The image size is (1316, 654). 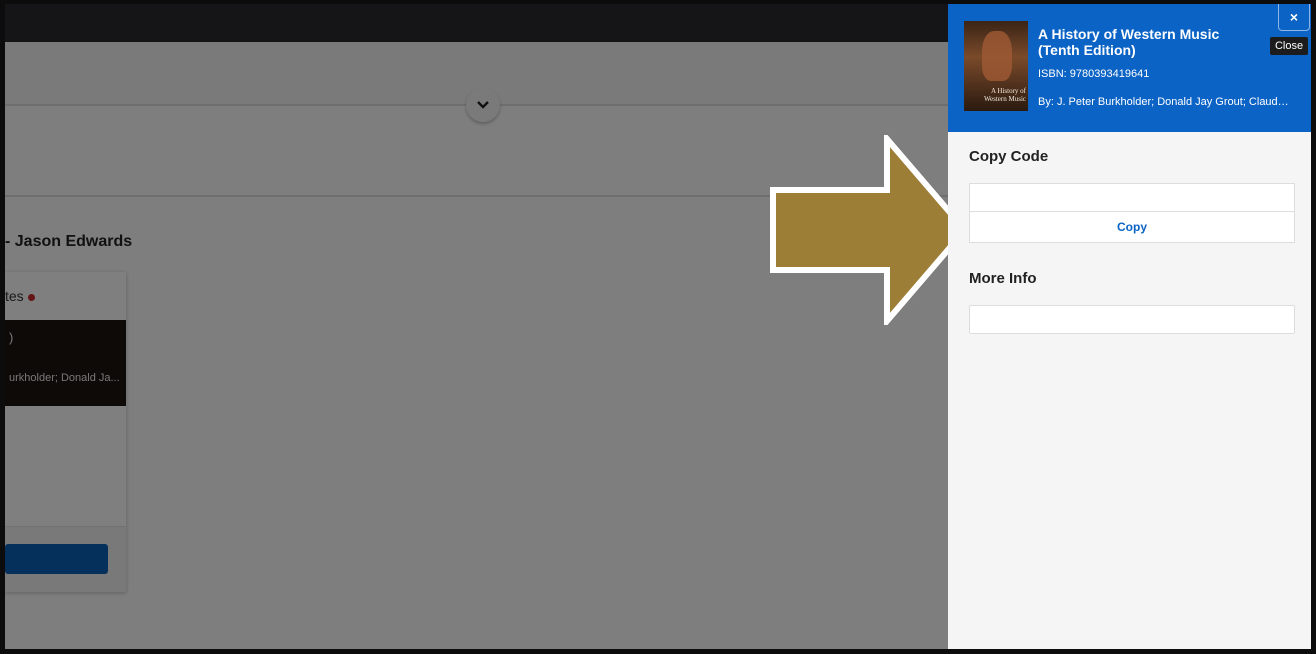 What do you see at coordinates (1132, 319) in the screenshot?
I see `more-info-field` at bounding box center [1132, 319].